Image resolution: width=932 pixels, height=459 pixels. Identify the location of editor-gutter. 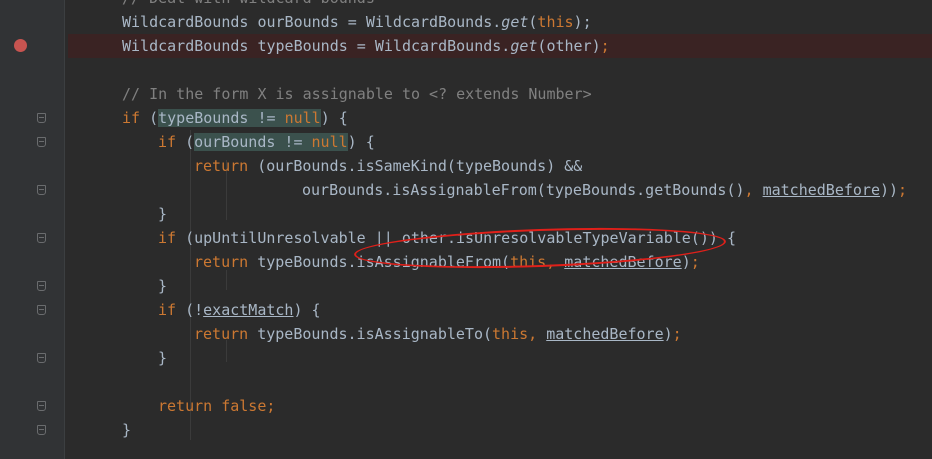
(32, 229).